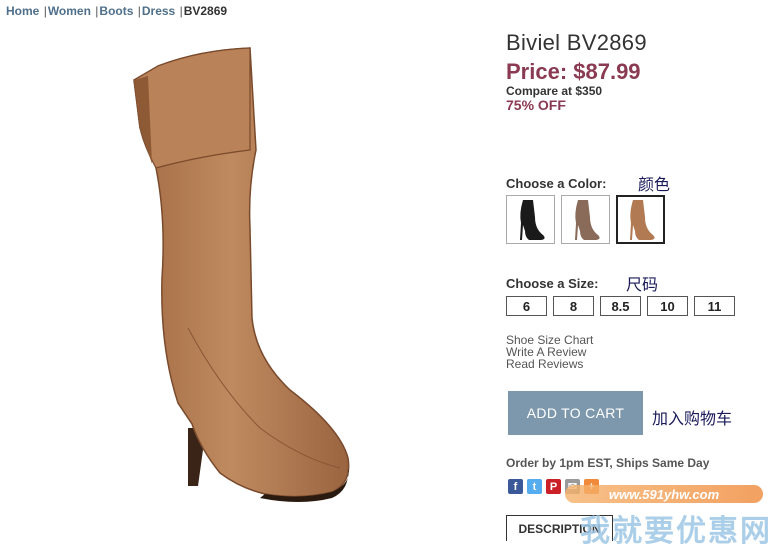  I want to click on breadcrumb: Home |Women |Boots |Dress |BV2869, so click(116, 11).